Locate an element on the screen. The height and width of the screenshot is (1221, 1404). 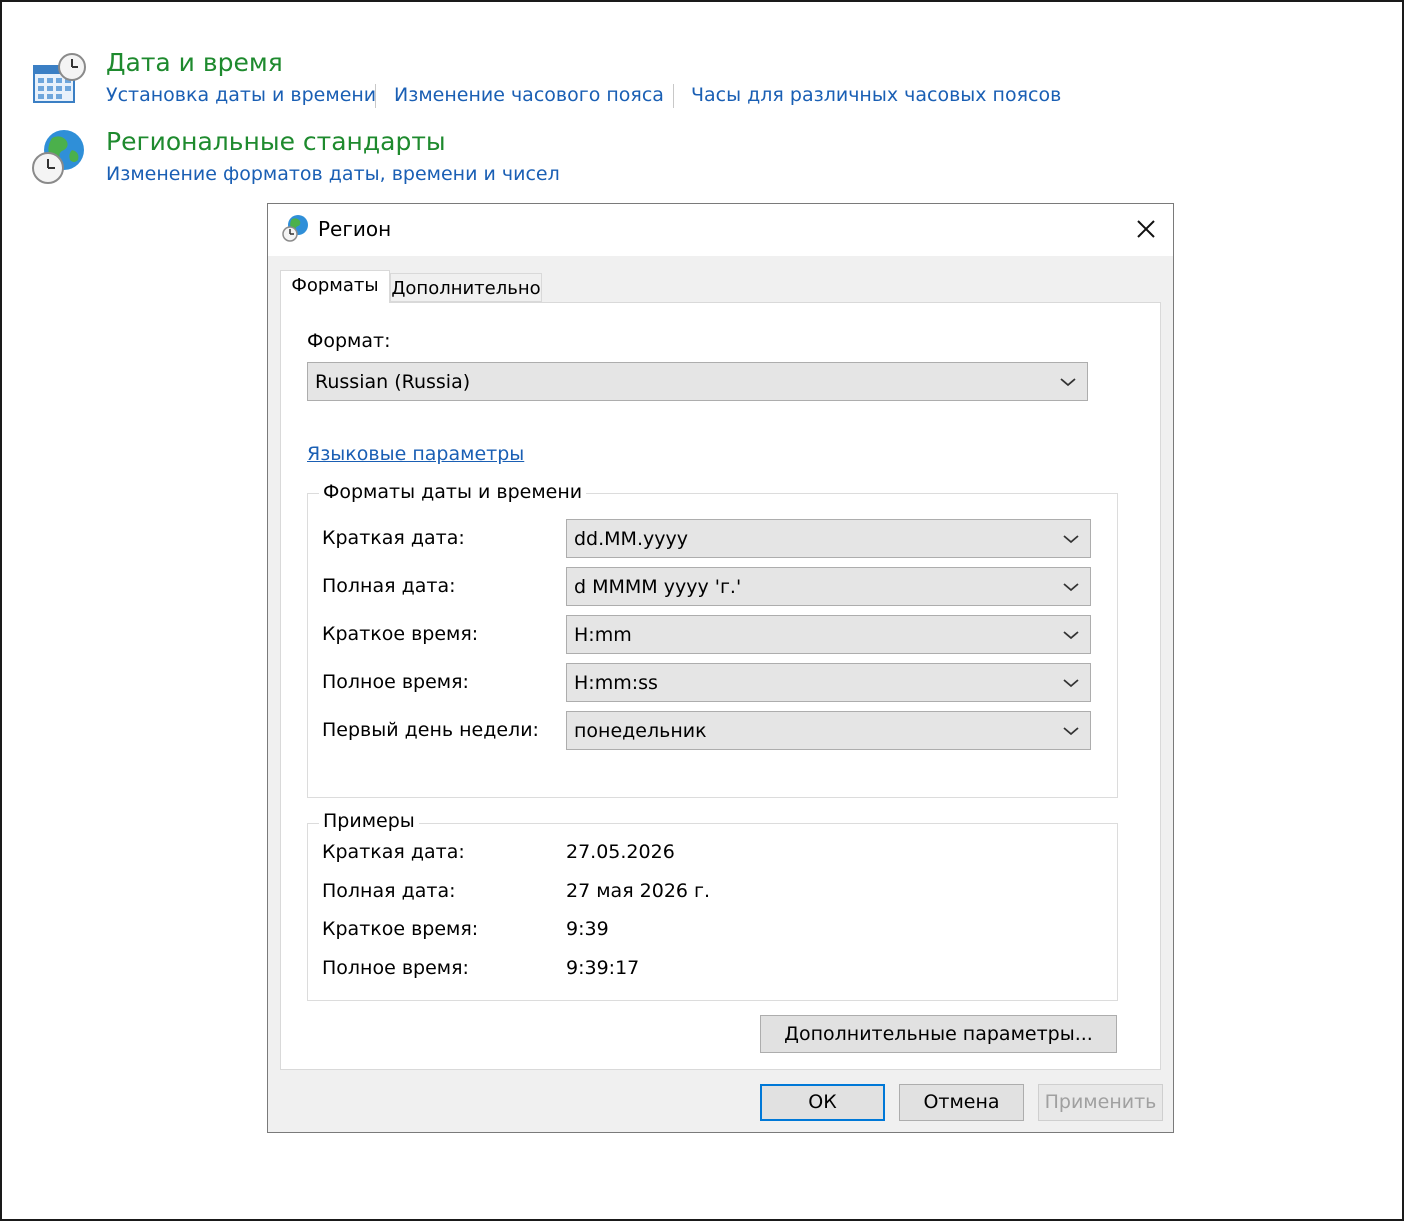
calendar-clock-icon is located at coordinates (60, 79).